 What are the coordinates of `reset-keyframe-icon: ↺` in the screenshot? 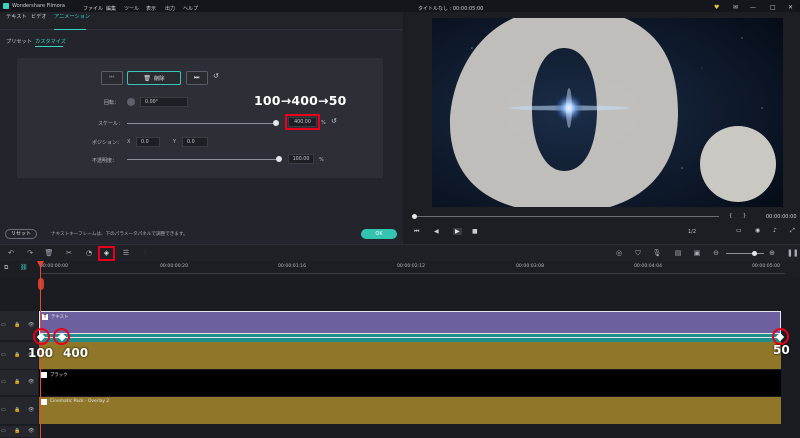 It's located at (216, 76).